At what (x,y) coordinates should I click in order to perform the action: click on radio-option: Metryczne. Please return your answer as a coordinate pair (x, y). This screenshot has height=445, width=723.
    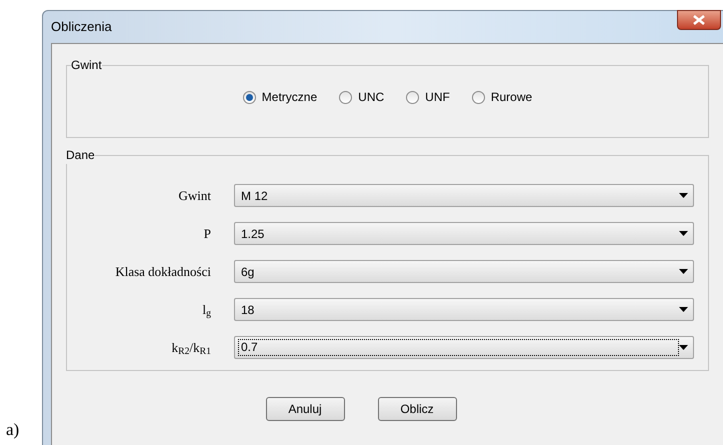
    Looking at the image, I should click on (280, 97).